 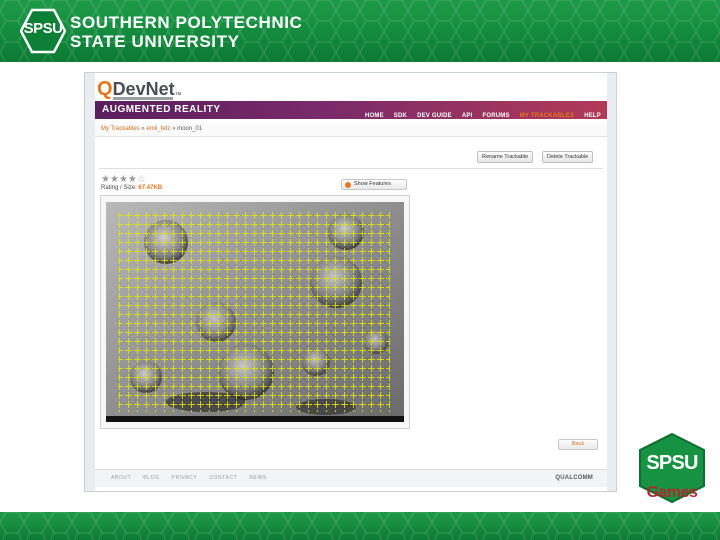 I want to click on nav-forums: FORUMS, so click(x=495, y=116).